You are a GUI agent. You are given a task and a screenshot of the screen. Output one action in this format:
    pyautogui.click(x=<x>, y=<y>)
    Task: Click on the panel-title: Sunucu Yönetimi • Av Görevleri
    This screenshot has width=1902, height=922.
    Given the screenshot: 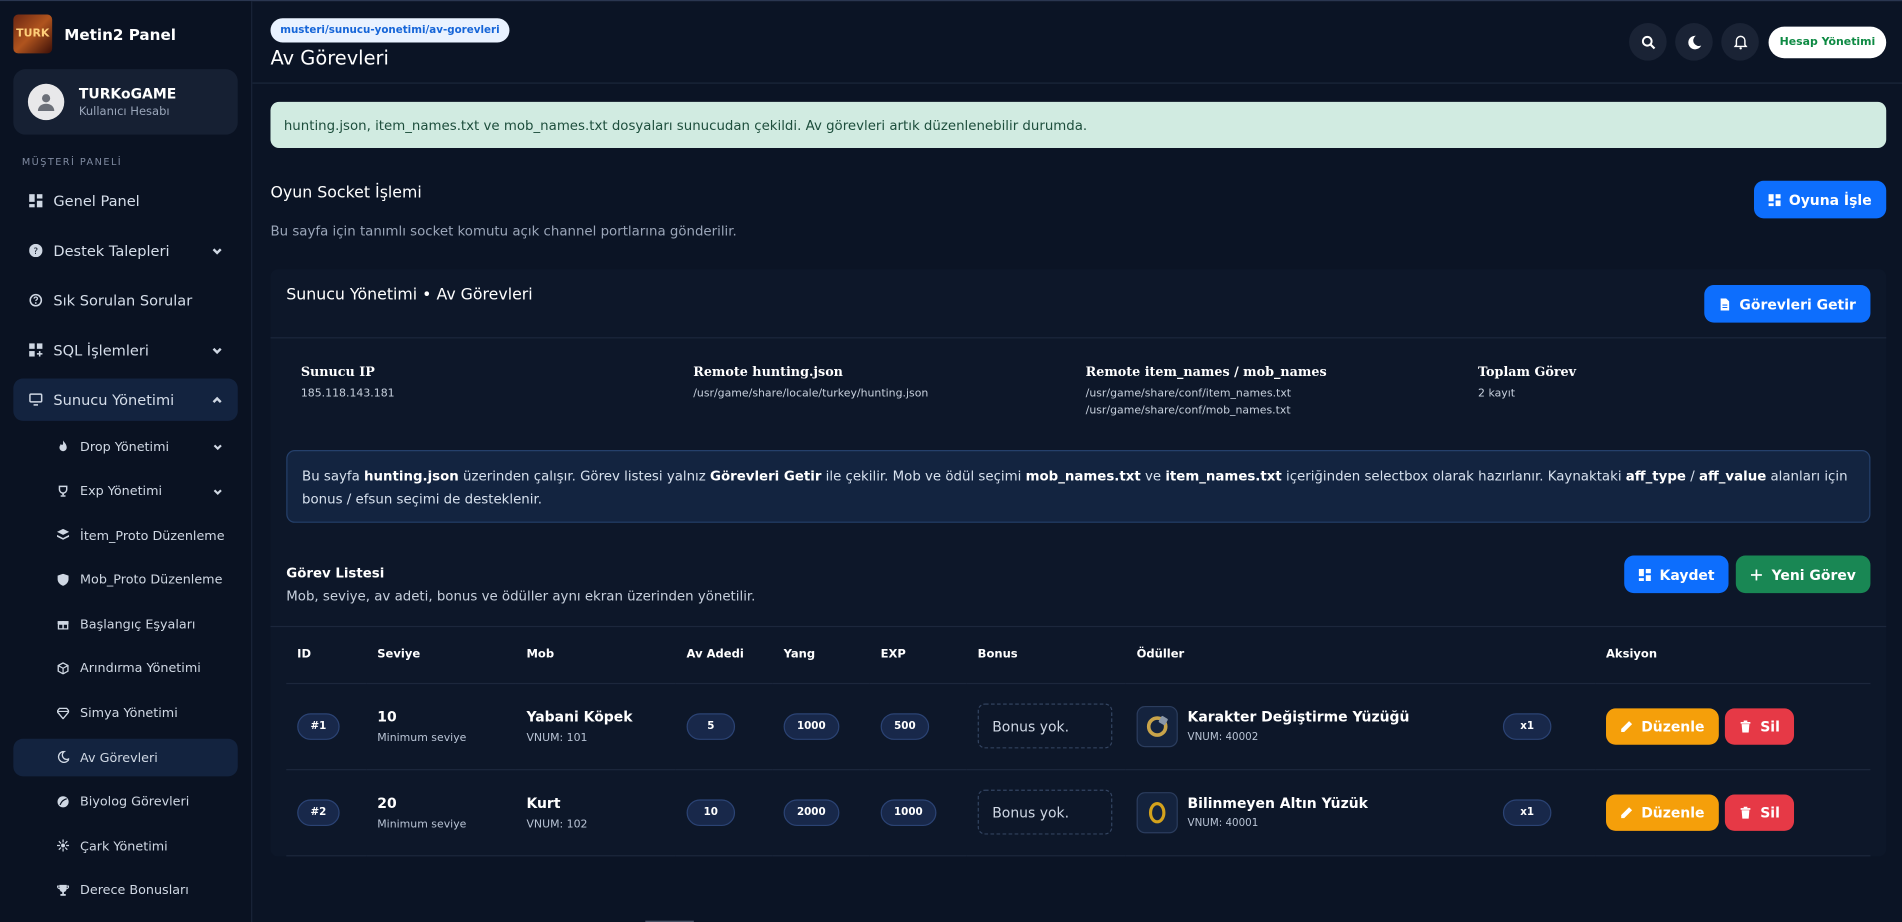 What is the action you would take?
    pyautogui.click(x=409, y=295)
    